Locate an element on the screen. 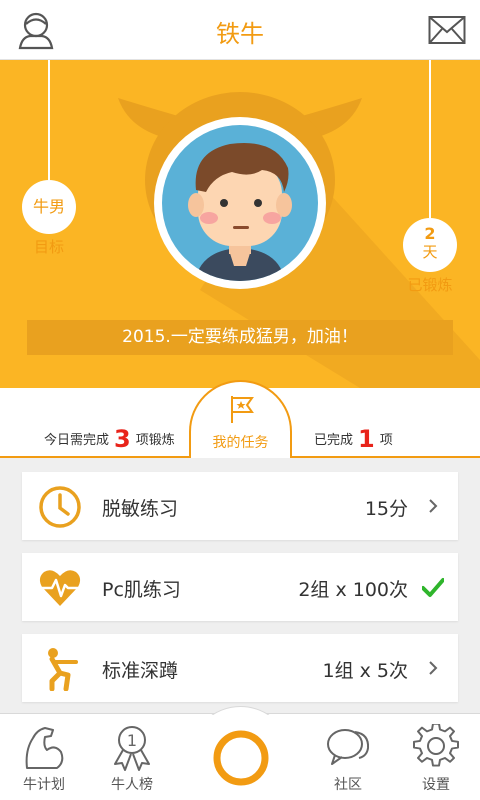 This screenshot has width=480, height=800. trained-days-count: 2 is located at coordinates (430, 233).